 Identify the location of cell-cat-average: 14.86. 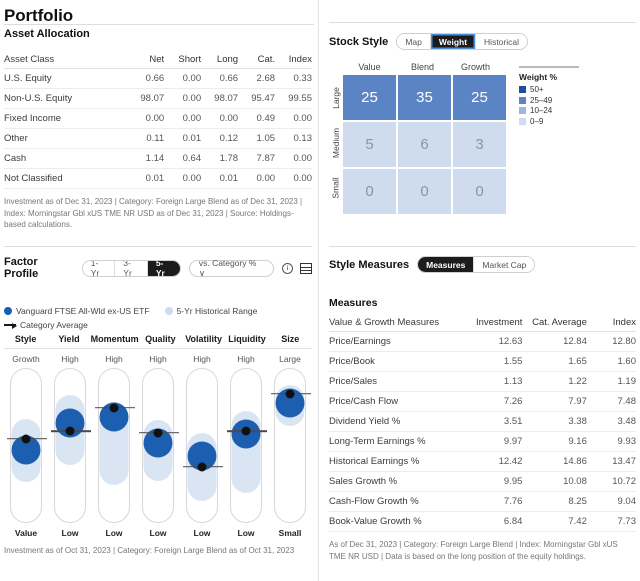
(554, 461).